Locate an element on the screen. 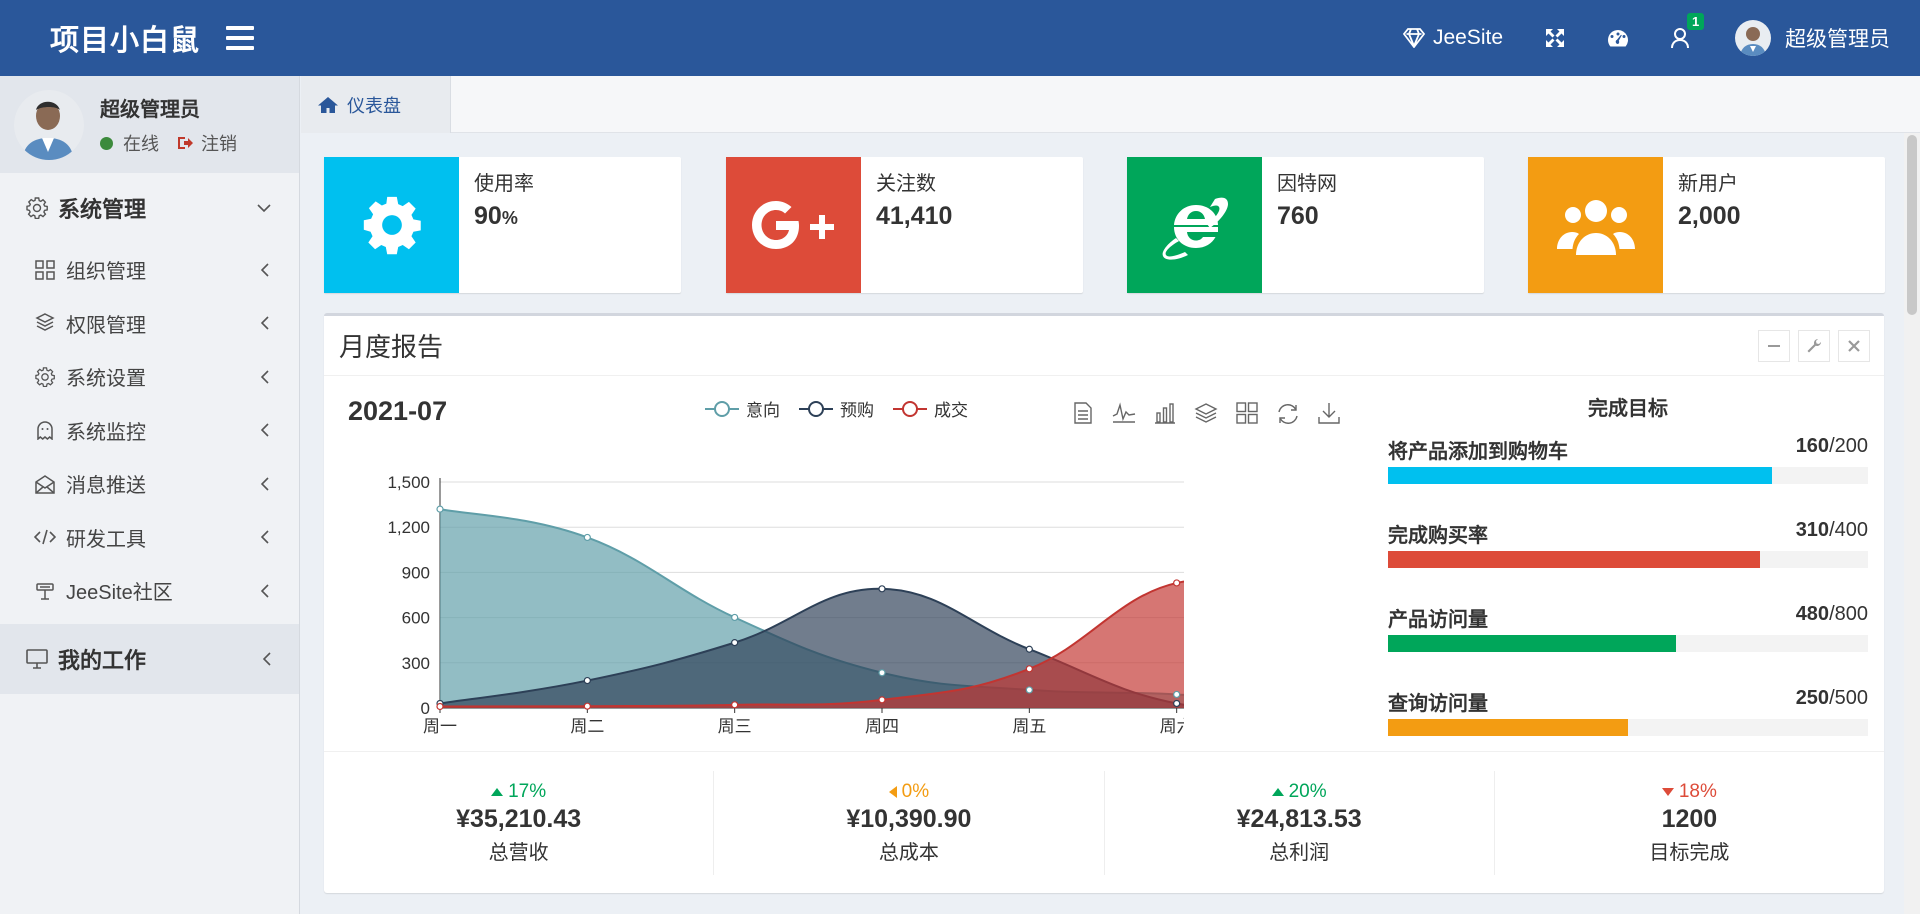  info-value: 760 is located at coordinates (1298, 216).